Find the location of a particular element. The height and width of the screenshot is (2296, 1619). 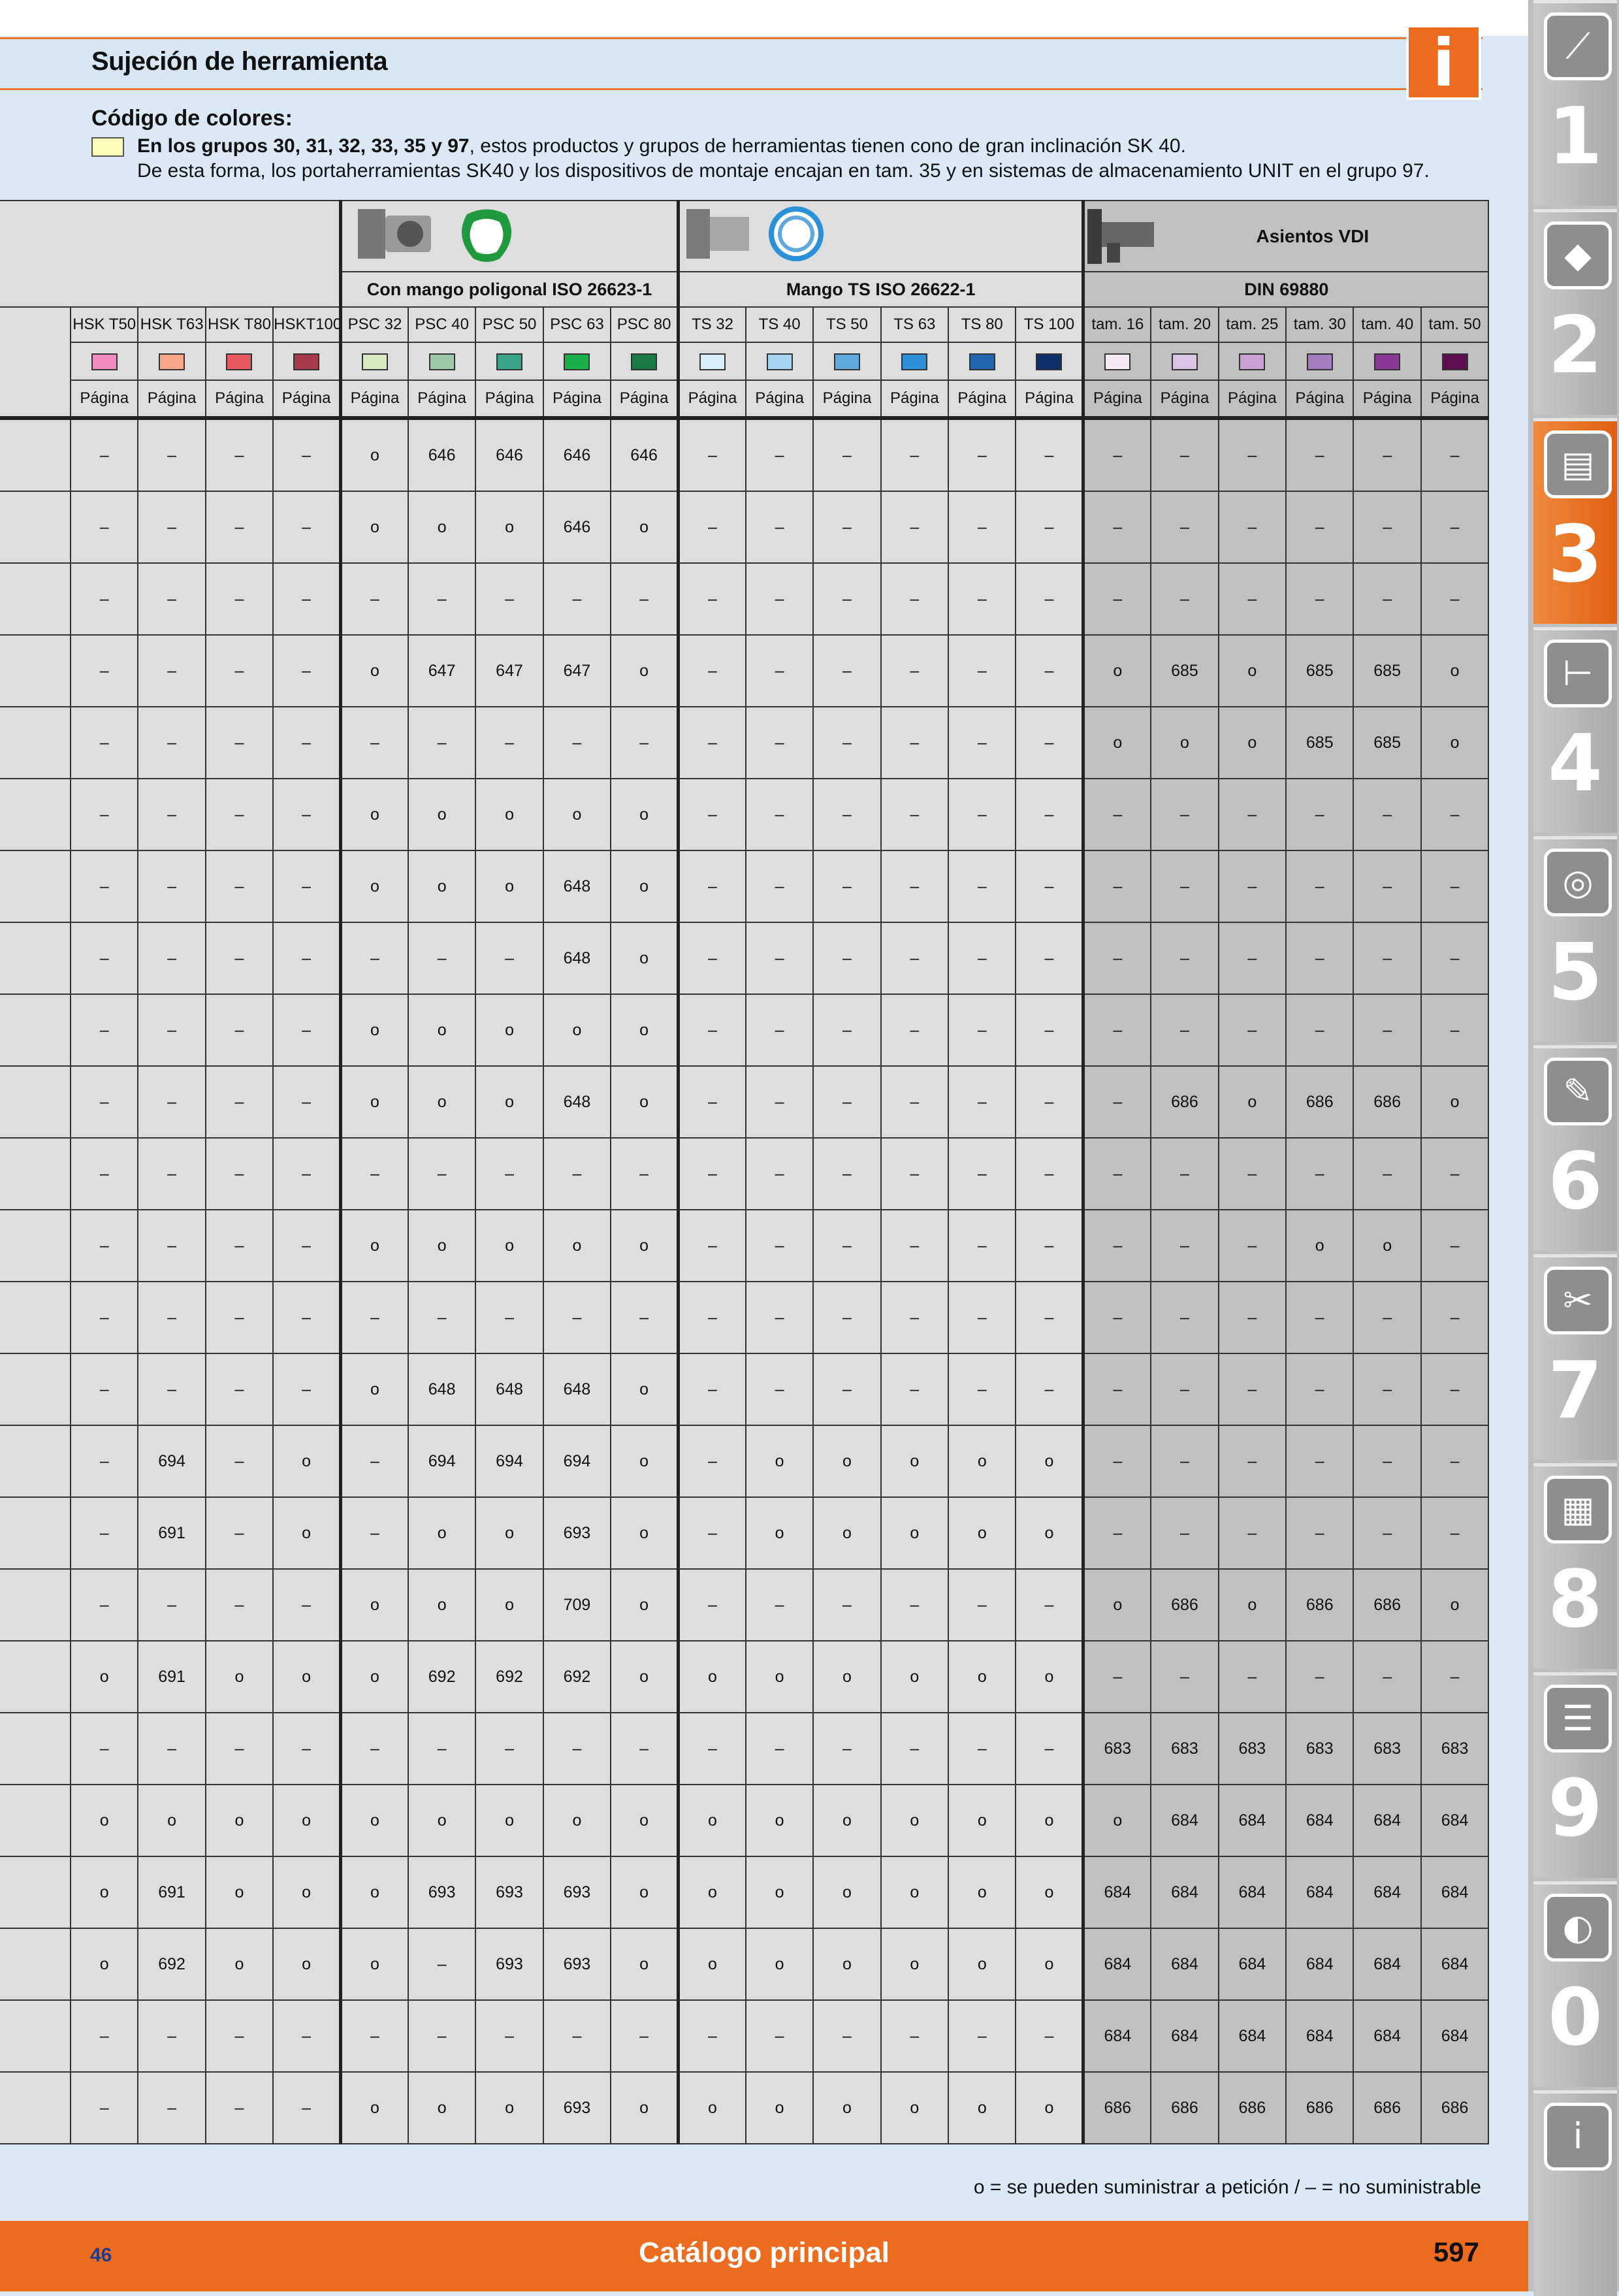

chapter-tab-1: ⟋ 1 is located at coordinates (1575, 103).